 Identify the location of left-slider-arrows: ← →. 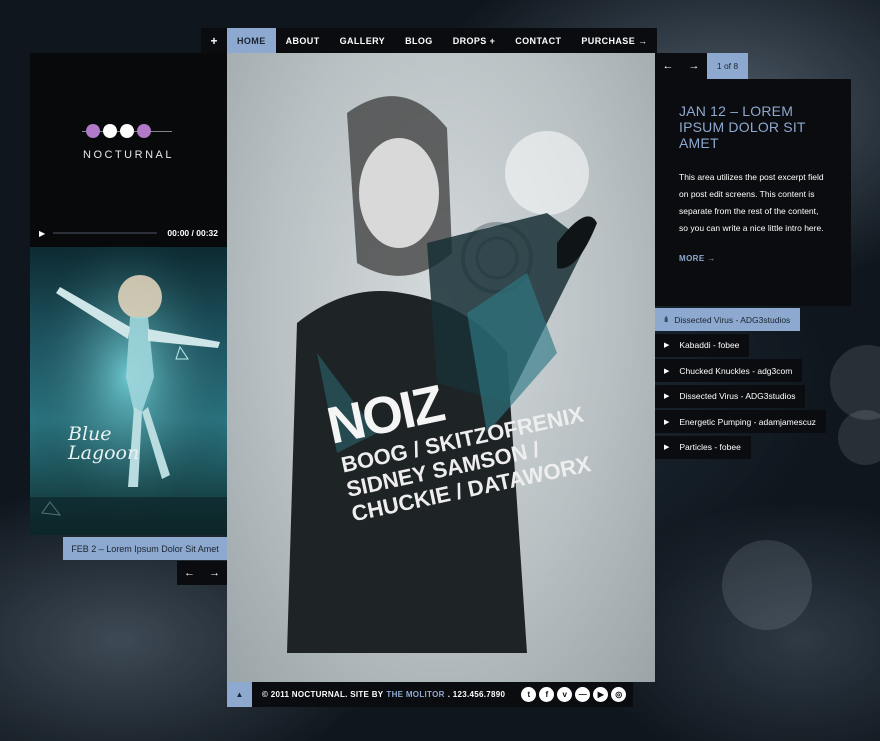
(202, 573).